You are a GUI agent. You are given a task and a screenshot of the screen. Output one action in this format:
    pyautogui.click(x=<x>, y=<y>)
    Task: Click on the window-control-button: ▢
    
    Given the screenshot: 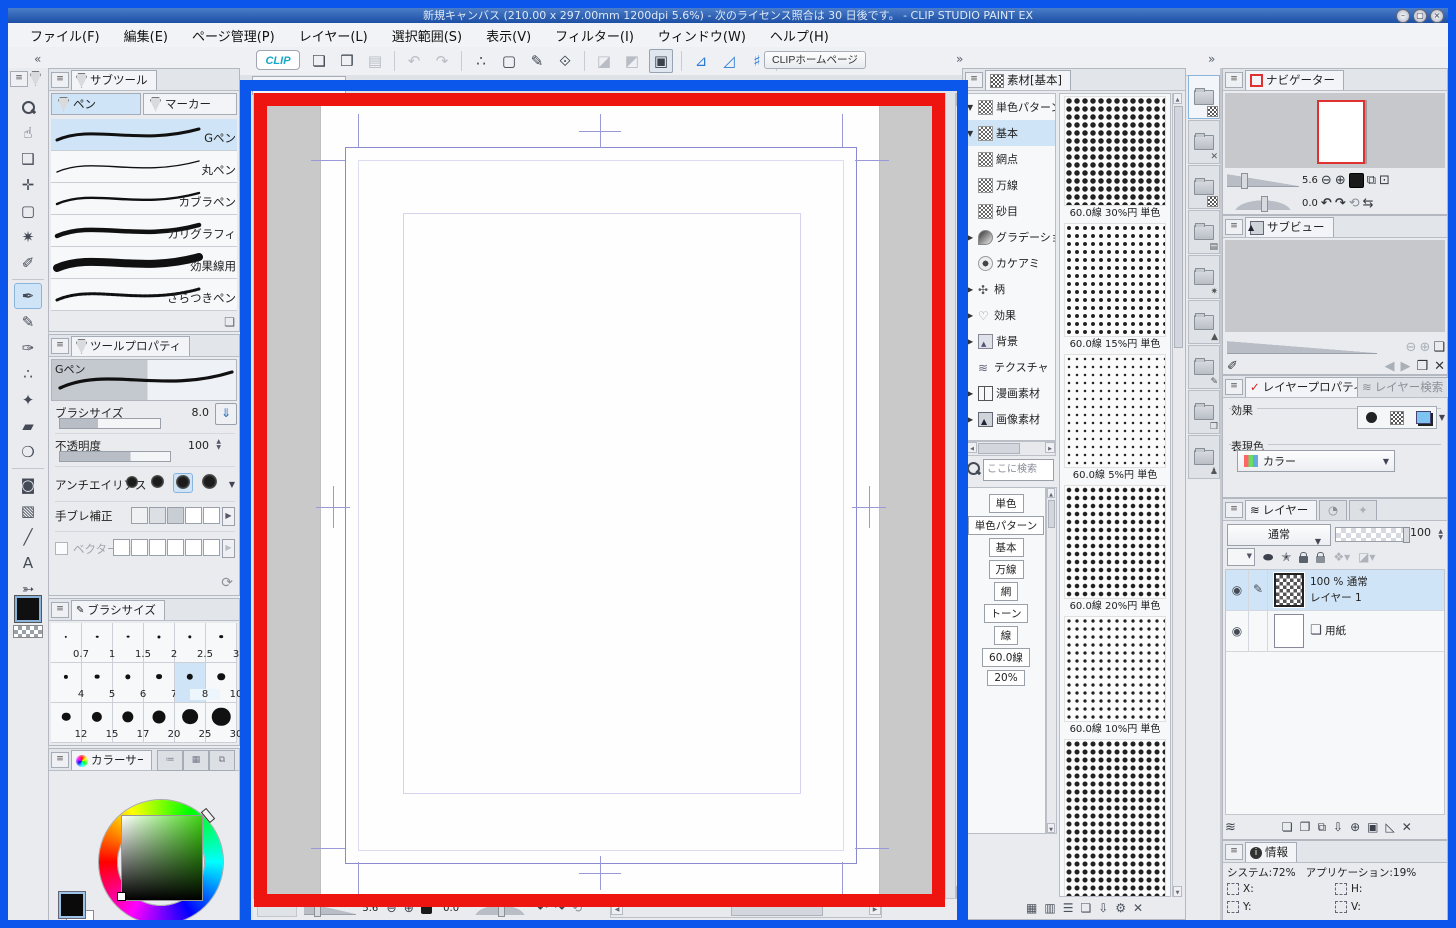 What is the action you would take?
    pyautogui.click(x=1420, y=16)
    